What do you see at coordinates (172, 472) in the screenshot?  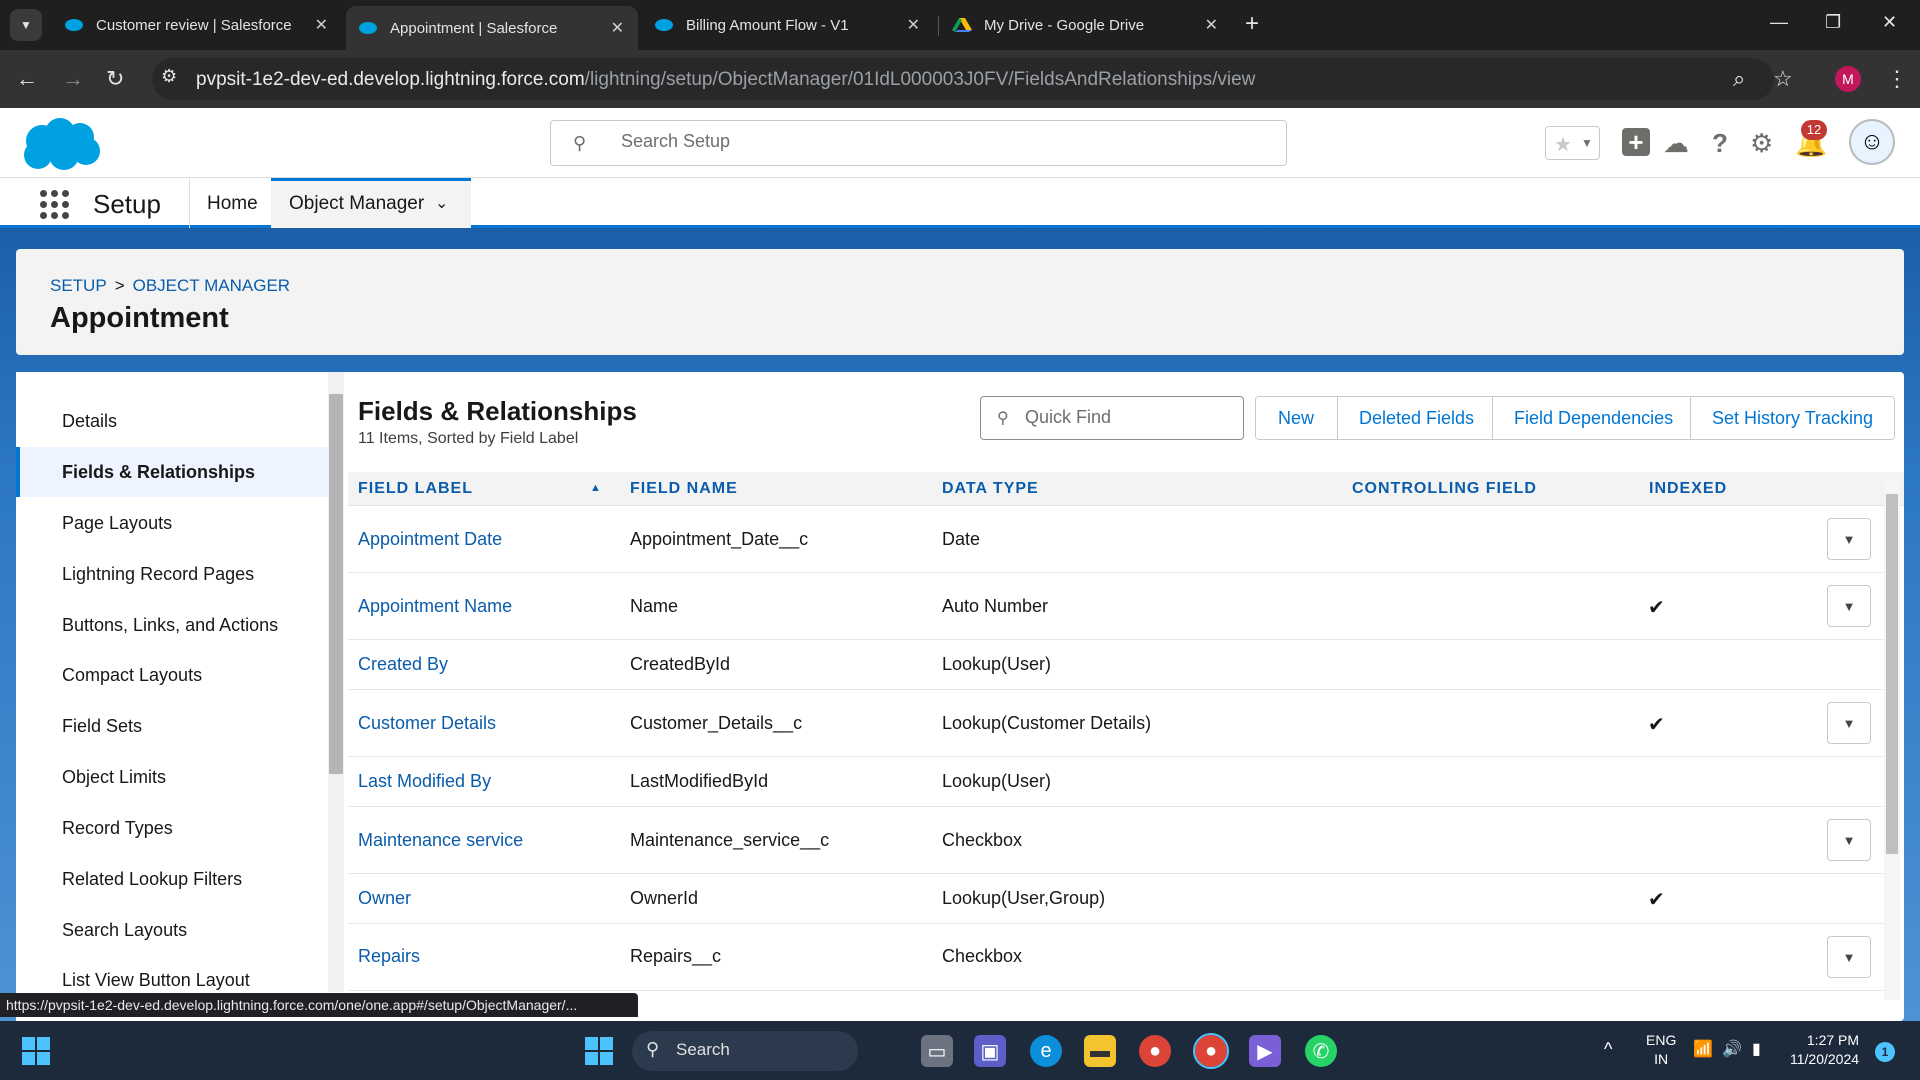 I see `sidebar-item-fields-relationships: Fields & Relationships` at bounding box center [172, 472].